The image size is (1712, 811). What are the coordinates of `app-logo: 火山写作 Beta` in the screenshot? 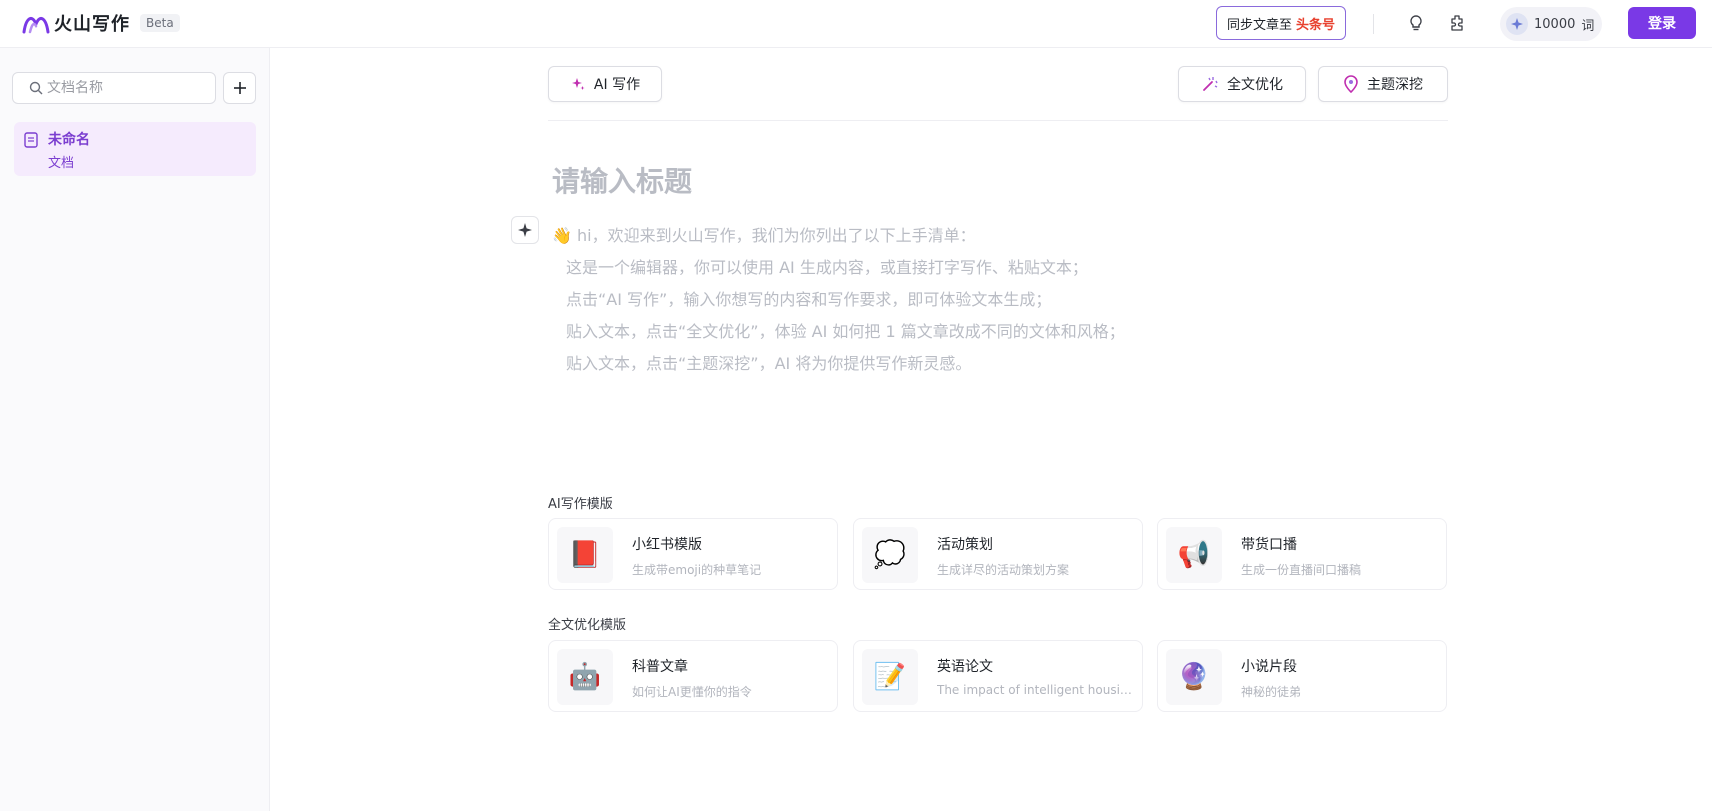 It's located at (101, 23).